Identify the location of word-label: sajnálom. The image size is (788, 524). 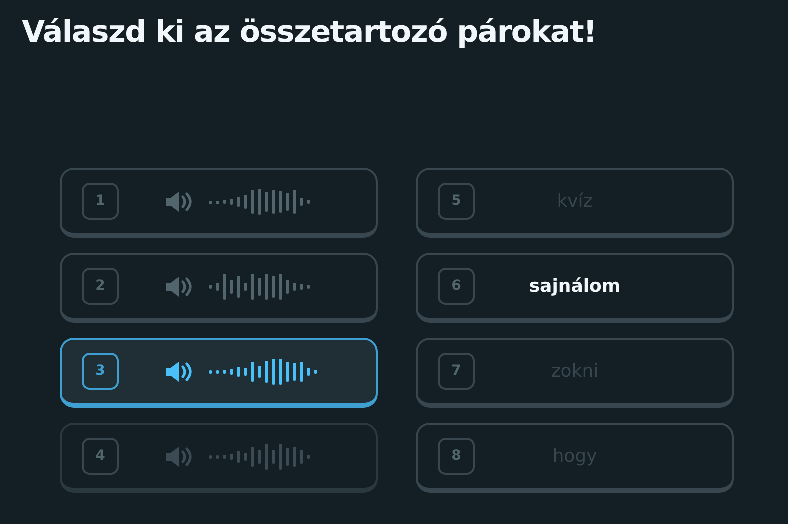
(575, 287).